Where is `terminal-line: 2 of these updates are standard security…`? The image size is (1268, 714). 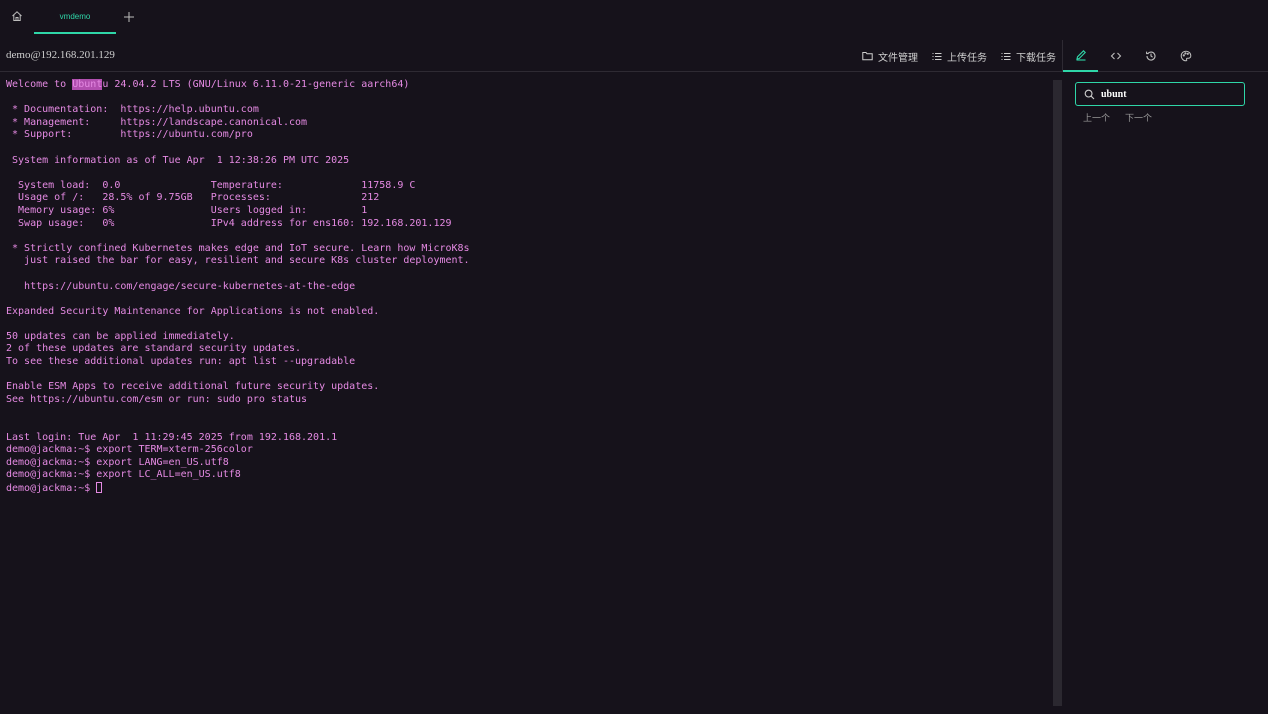 terminal-line: 2 of these updates are standard security… is located at coordinates (154, 349).